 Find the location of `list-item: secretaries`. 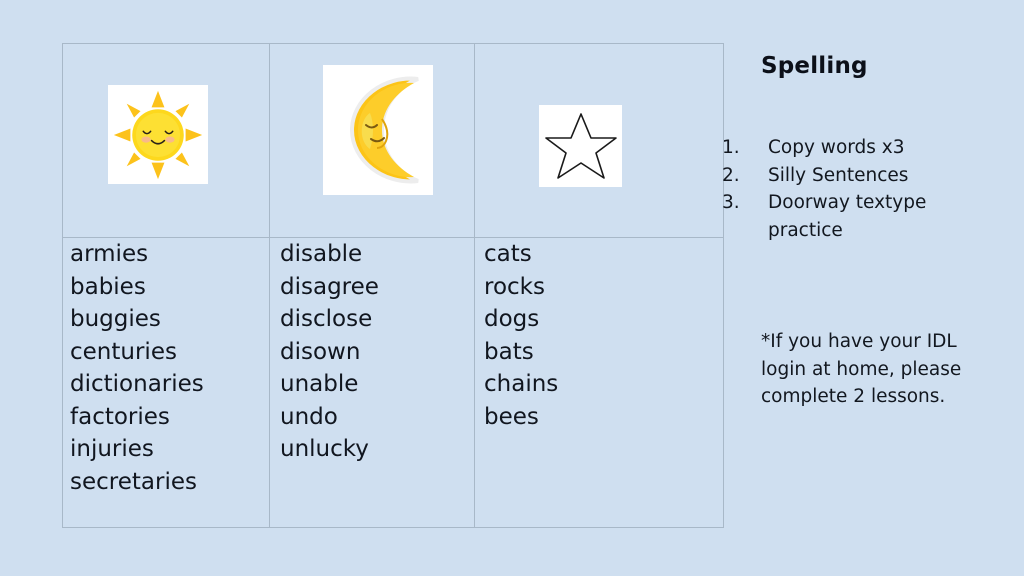

list-item: secretaries is located at coordinates (133, 481).